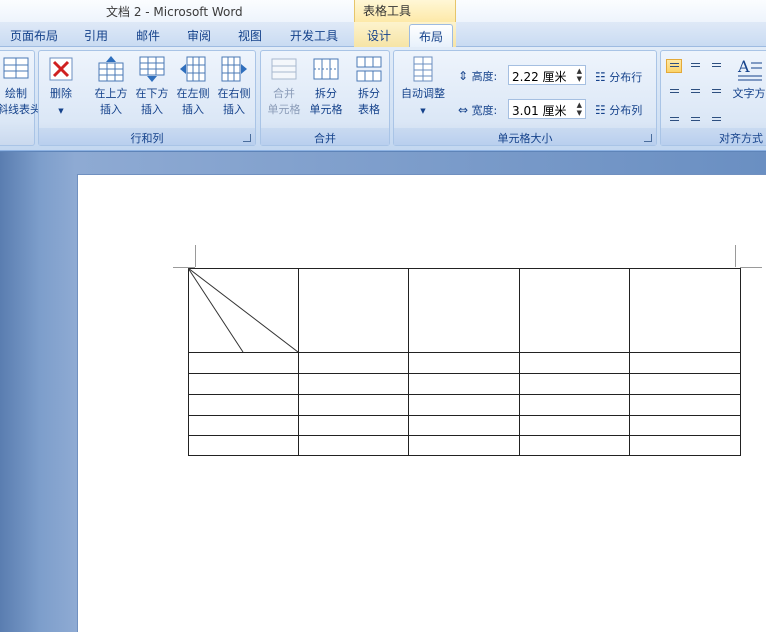 Image resolution: width=766 pixels, height=632 pixels. Describe the element at coordinates (250, 35) in the screenshot. I see `tab-view: 视图` at that location.